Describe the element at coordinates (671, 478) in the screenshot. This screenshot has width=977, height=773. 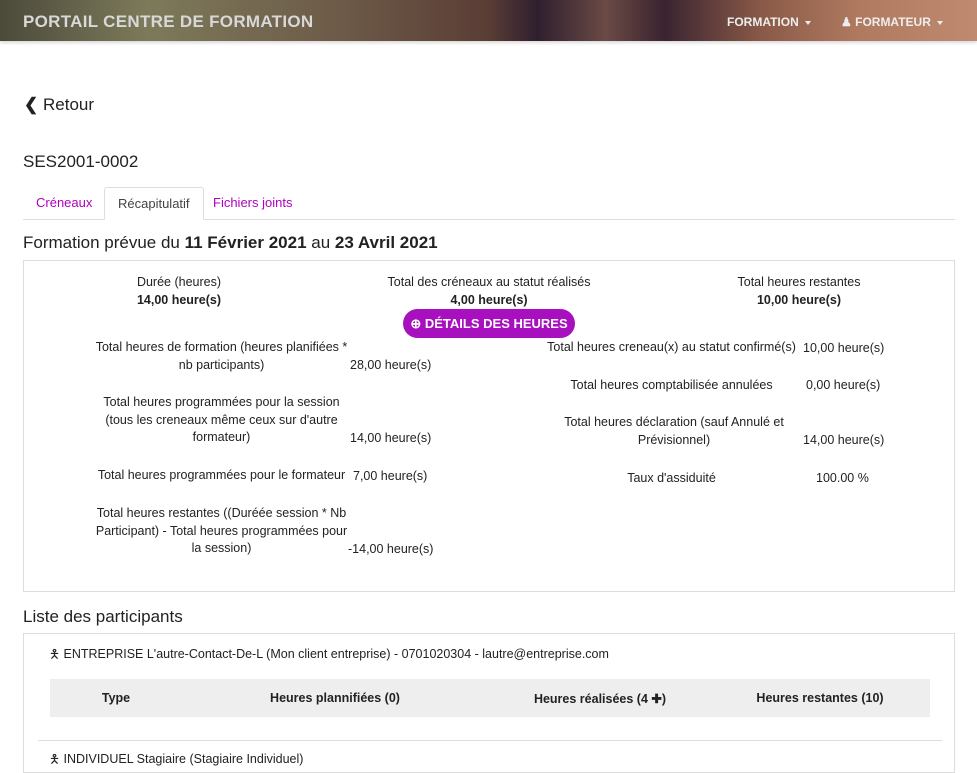
I see `detail-label: Taux d'assiduité` at that location.